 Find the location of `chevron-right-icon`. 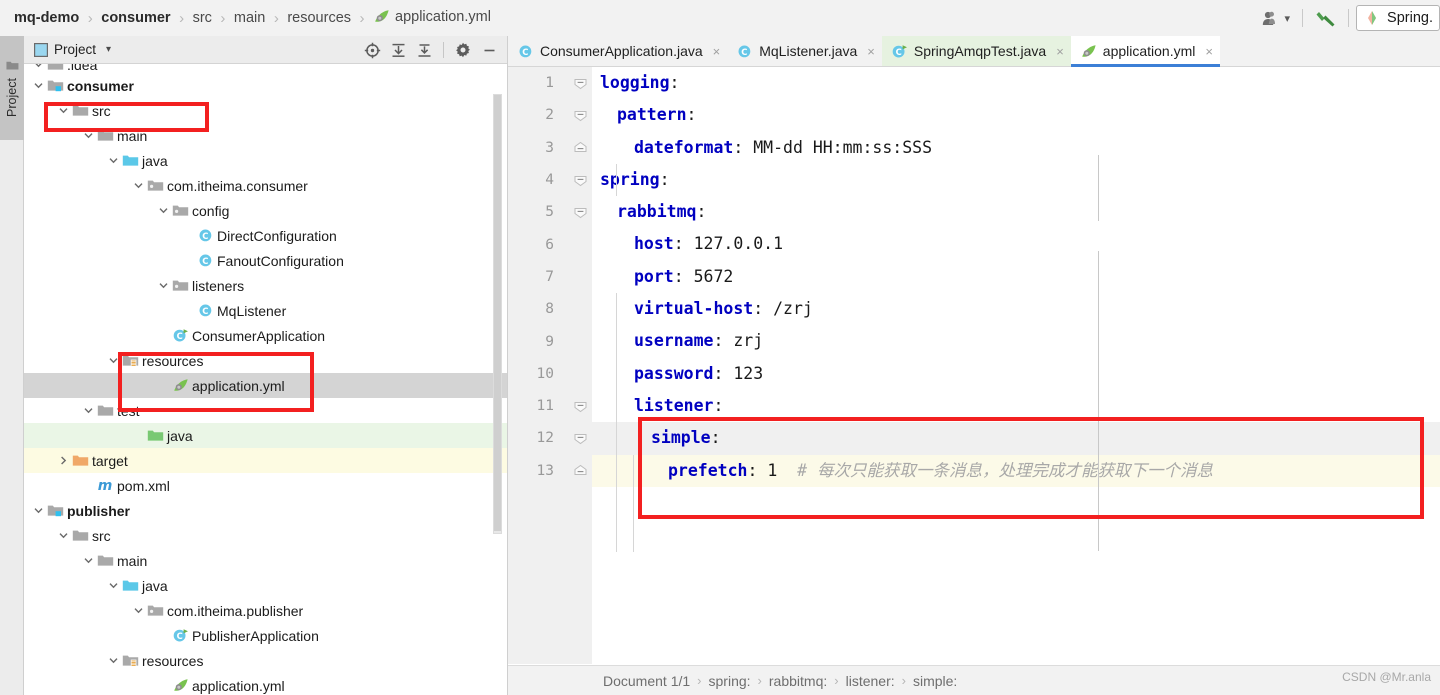

chevron-right-icon is located at coordinates (63, 461).